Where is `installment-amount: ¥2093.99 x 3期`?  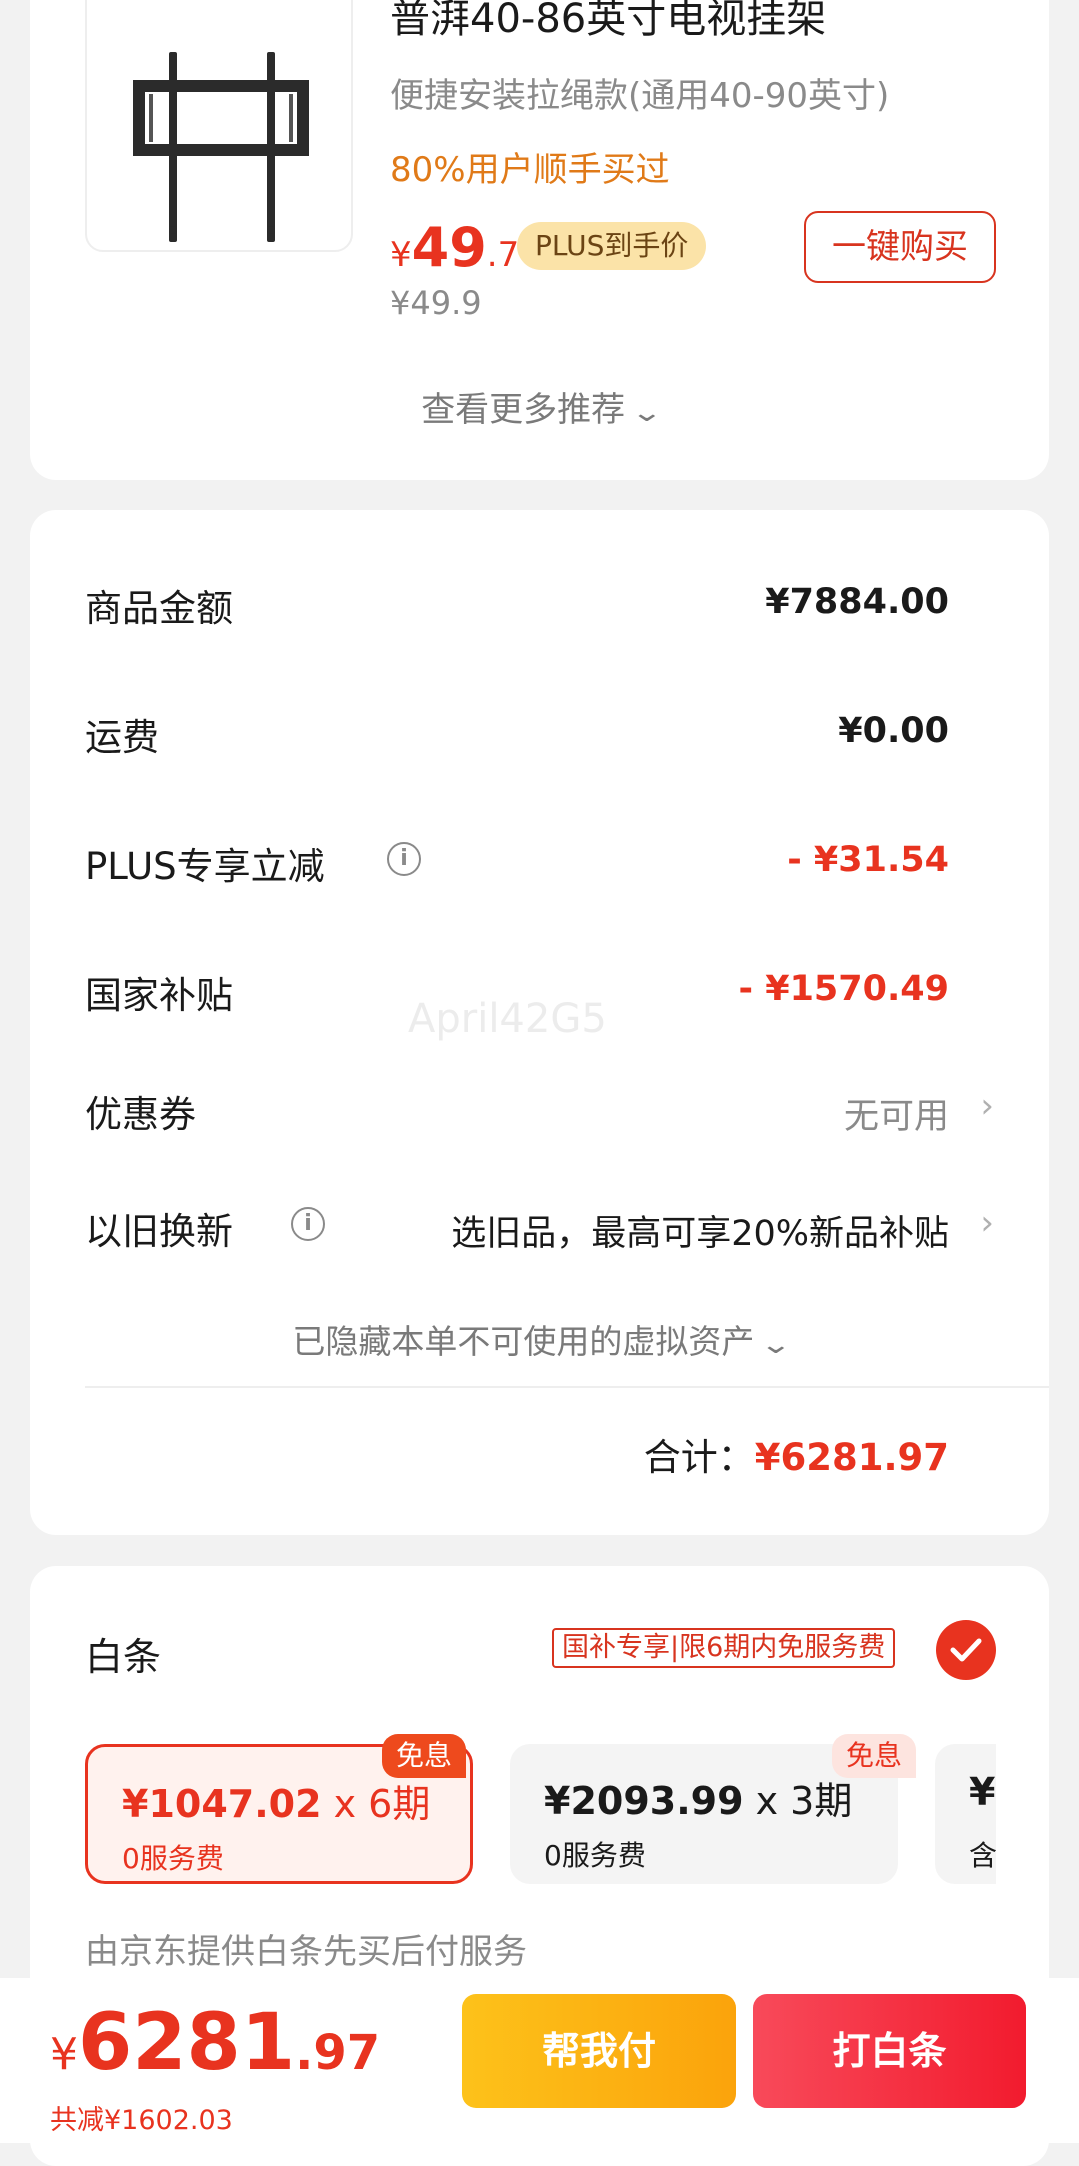
installment-amount: ¥2093.99 x 3期 is located at coordinates (698, 1797).